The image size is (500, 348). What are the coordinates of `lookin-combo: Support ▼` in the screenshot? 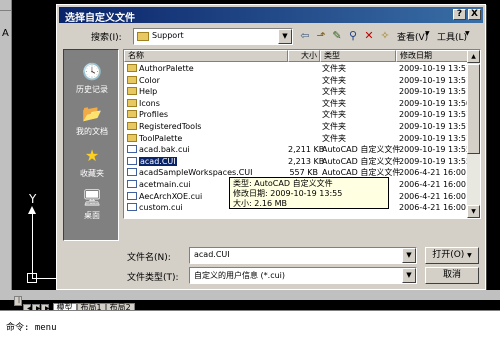 It's located at (213, 36).